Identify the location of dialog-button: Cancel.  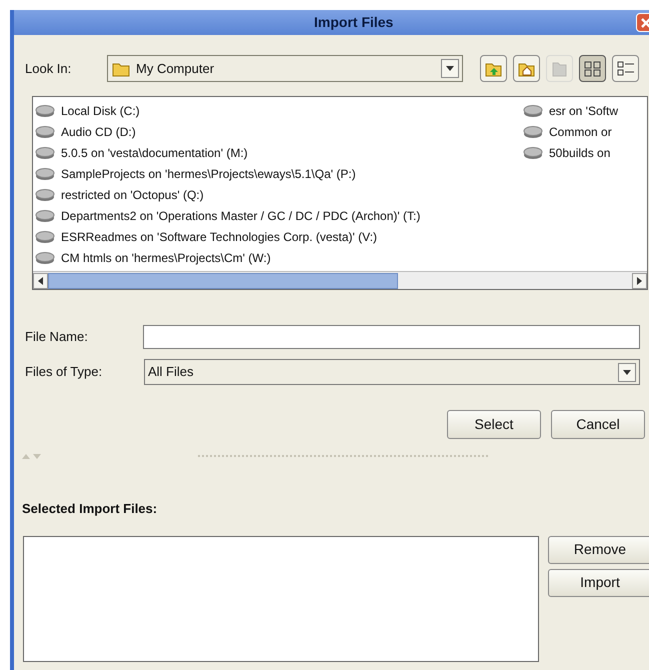
(598, 424).